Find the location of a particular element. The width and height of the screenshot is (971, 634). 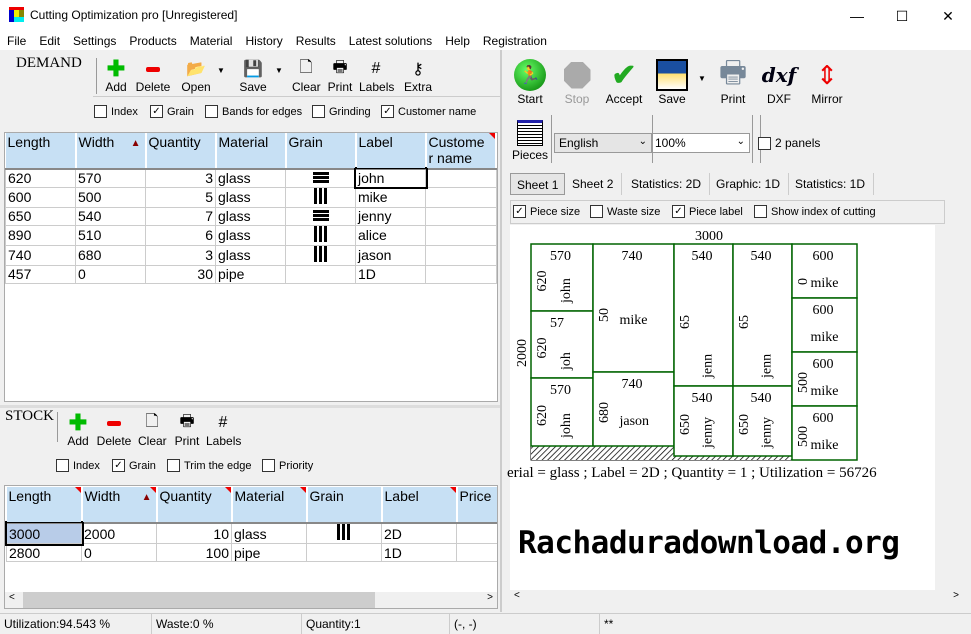

demand-clear-button: 🗋 Clear is located at coordinates (306, 76).